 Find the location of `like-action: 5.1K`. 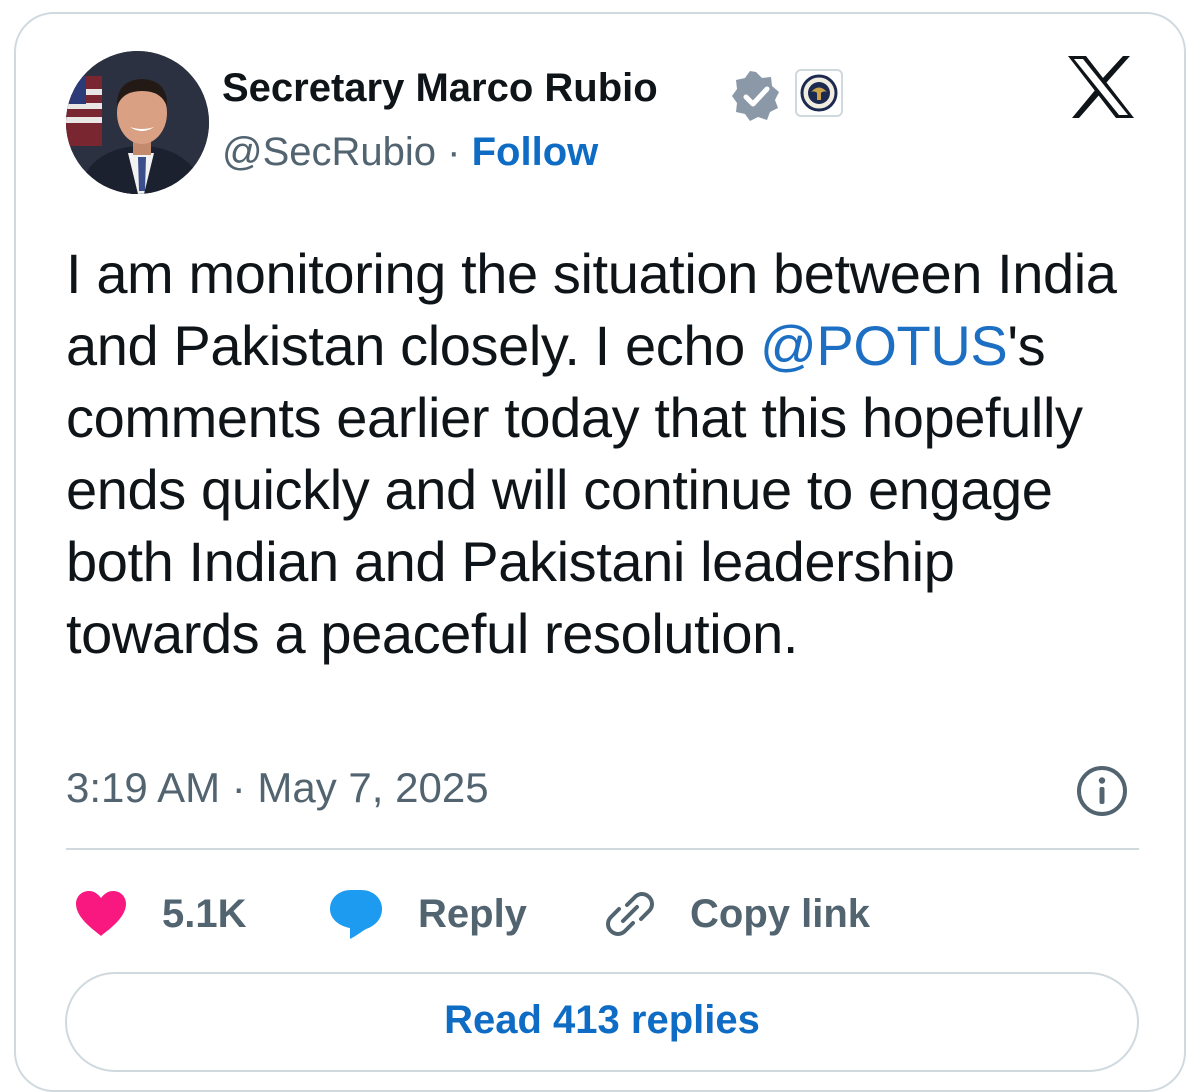

like-action: 5.1K is located at coordinates (160, 914).